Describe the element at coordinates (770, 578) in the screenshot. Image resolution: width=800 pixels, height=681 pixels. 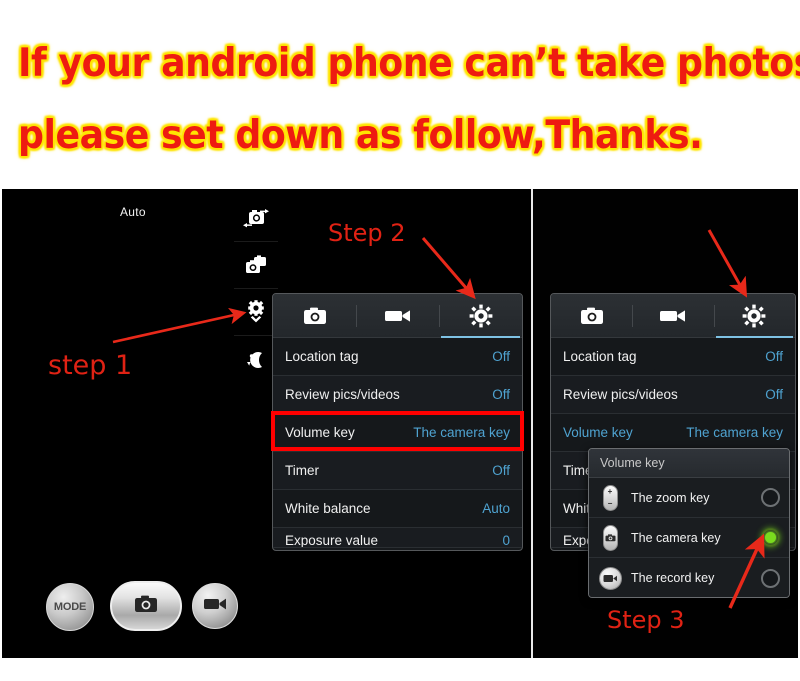
I see `radio-the-record-key` at that location.